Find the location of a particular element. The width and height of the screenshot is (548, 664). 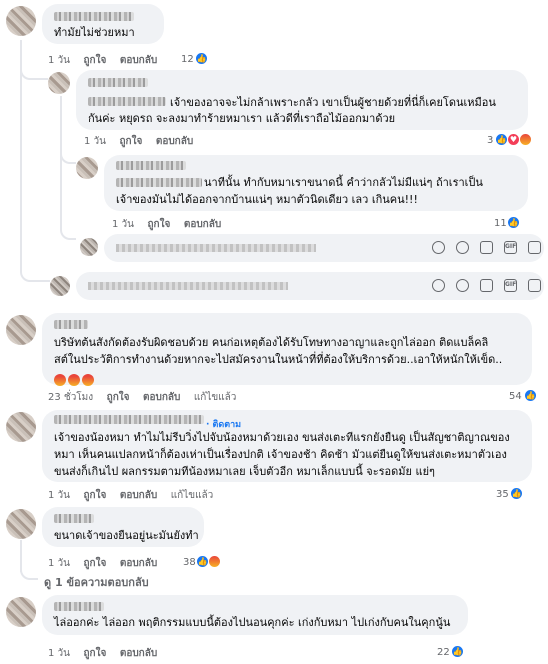

comment-actions: 1 วัน ถูกใจ ตอบกลับ แก้ไขแล้ว is located at coordinates (135, 495).